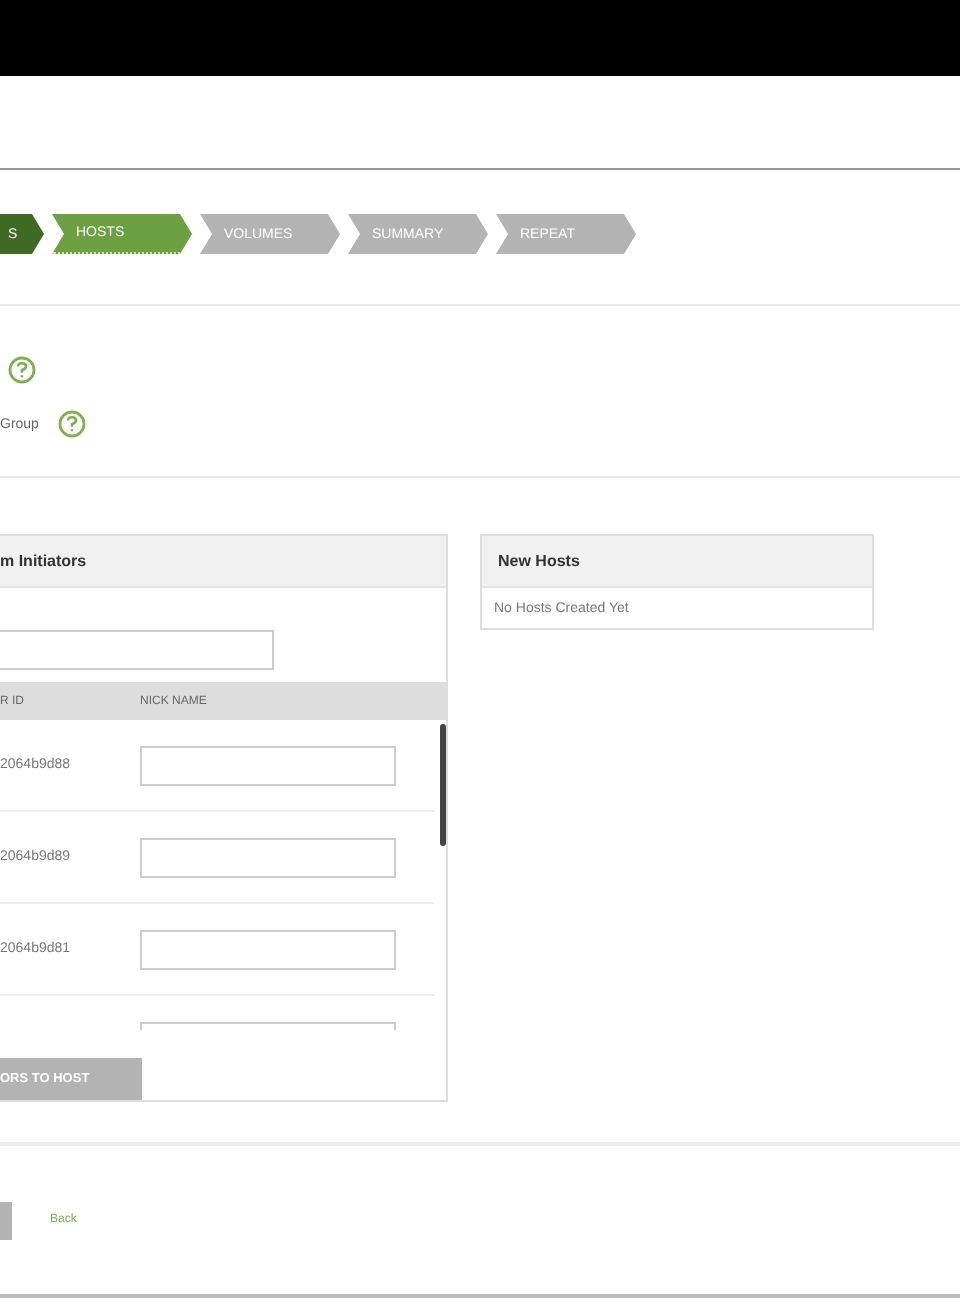 The height and width of the screenshot is (1300, 960). Describe the element at coordinates (677, 562) in the screenshot. I see `panel-title: New Hosts` at that location.